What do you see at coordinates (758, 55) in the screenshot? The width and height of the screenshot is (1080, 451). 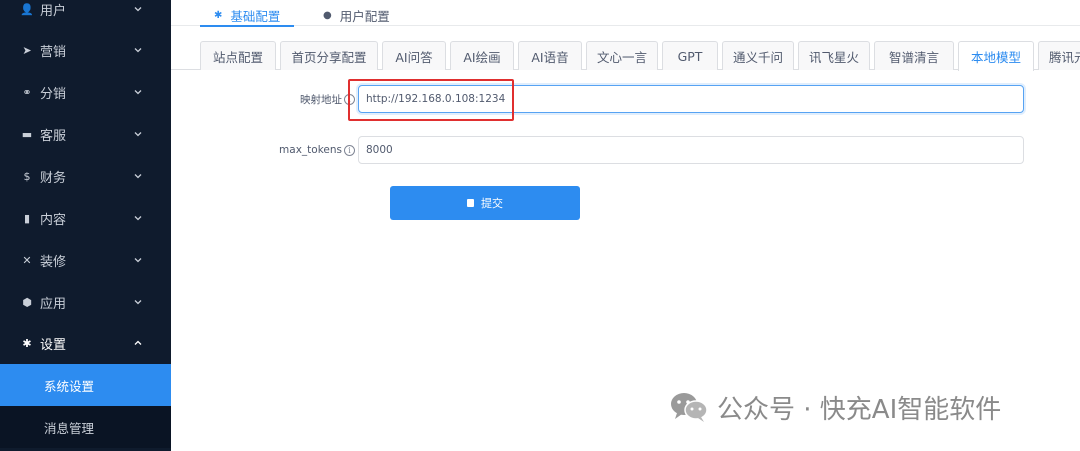 I see `tab-tongyi: 通义千问` at bounding box center [758, 55].